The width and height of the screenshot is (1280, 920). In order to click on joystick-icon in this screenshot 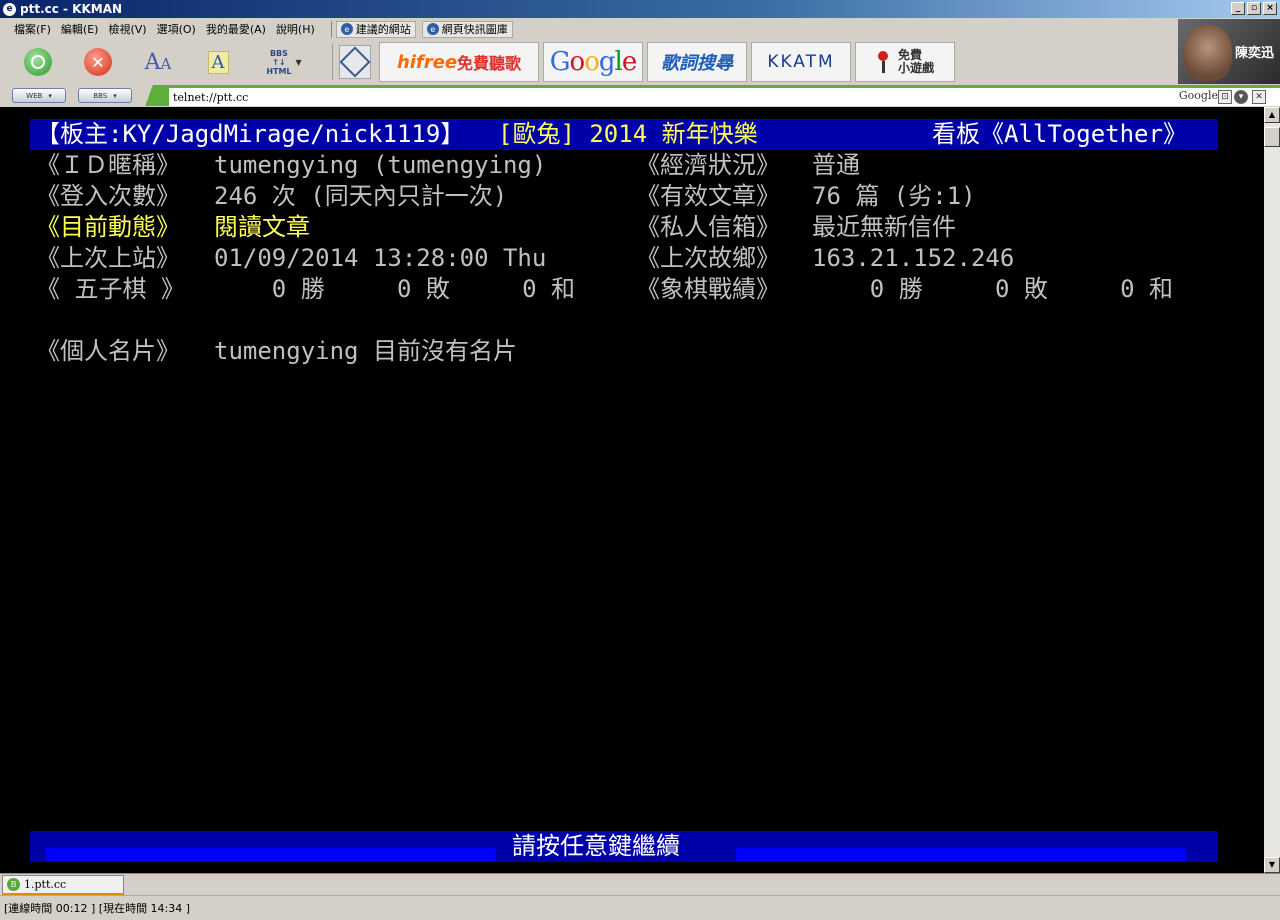, I will do `click(883, 62)`.